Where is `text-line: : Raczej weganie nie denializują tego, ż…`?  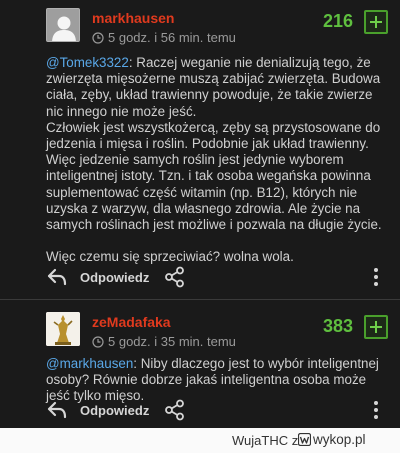 text-line: : Raczej weganie nie denializują tego, ż… is located at coordinates (249, 62).